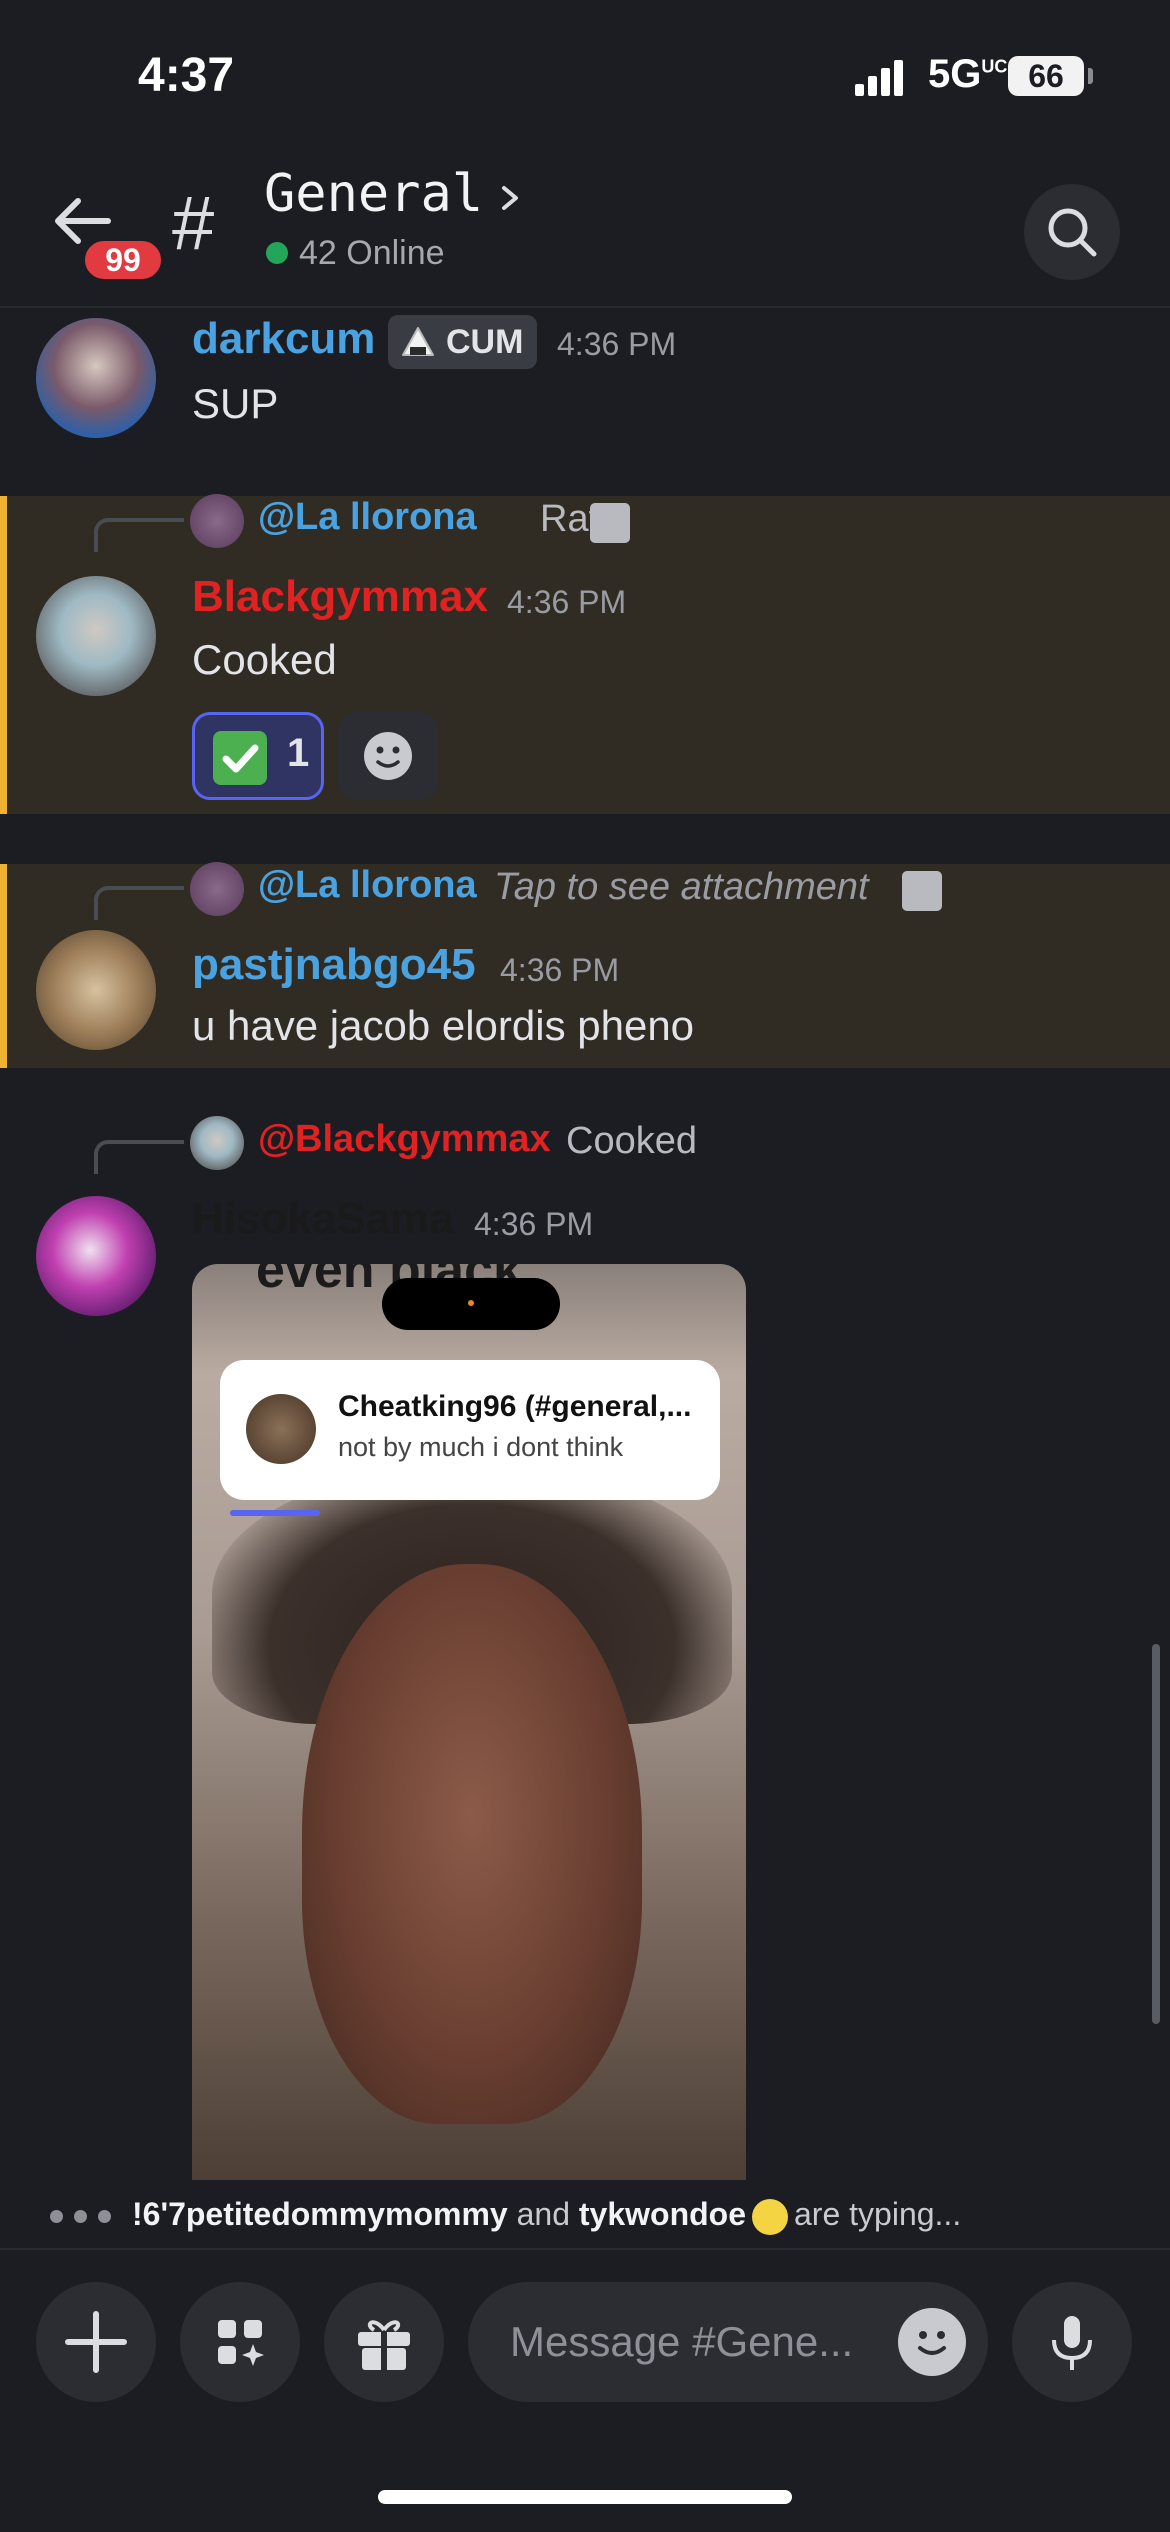 Image resolution: width=1170 pixels, height=2532 pixels. I want to click on unread-badge: 99, so click(123, 260).